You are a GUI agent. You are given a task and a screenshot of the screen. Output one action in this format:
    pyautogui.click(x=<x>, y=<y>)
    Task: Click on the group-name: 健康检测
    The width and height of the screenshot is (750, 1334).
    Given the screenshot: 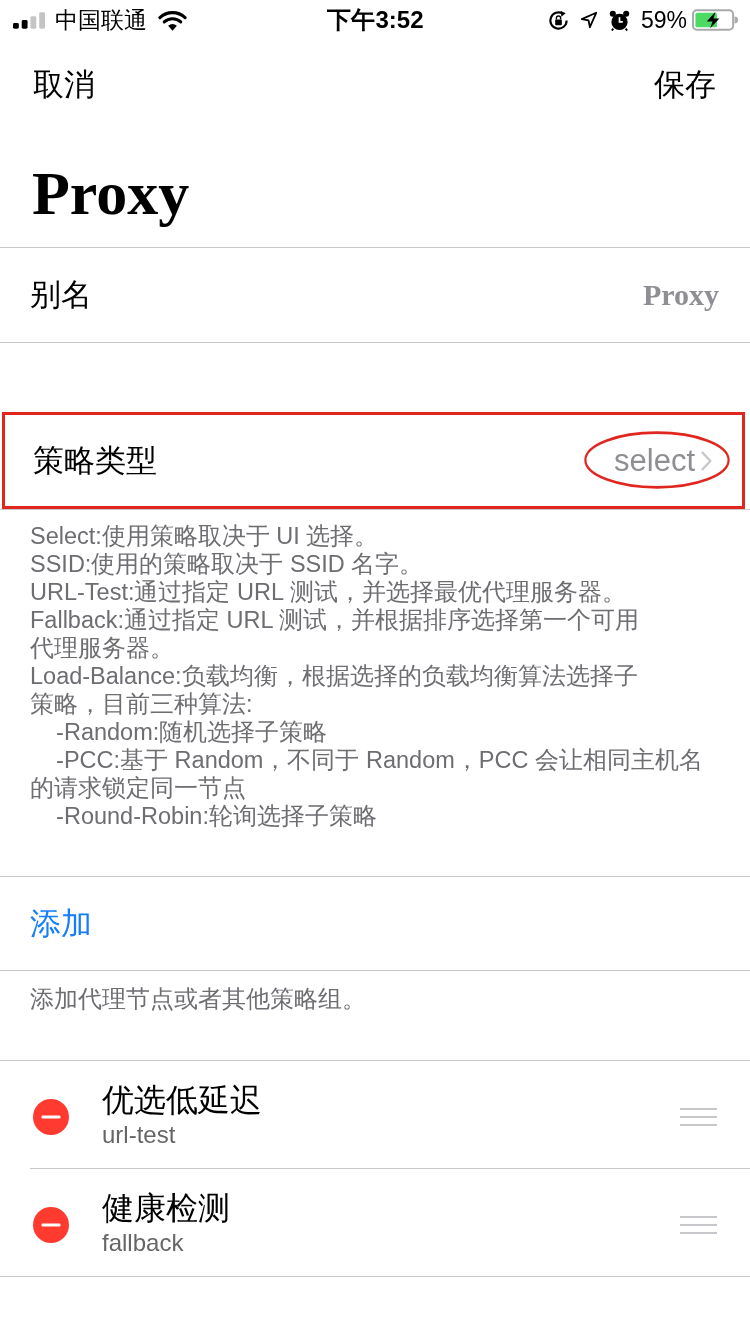 What is the action you would take?
    pyautogui.click(x=166, y=1208)
    